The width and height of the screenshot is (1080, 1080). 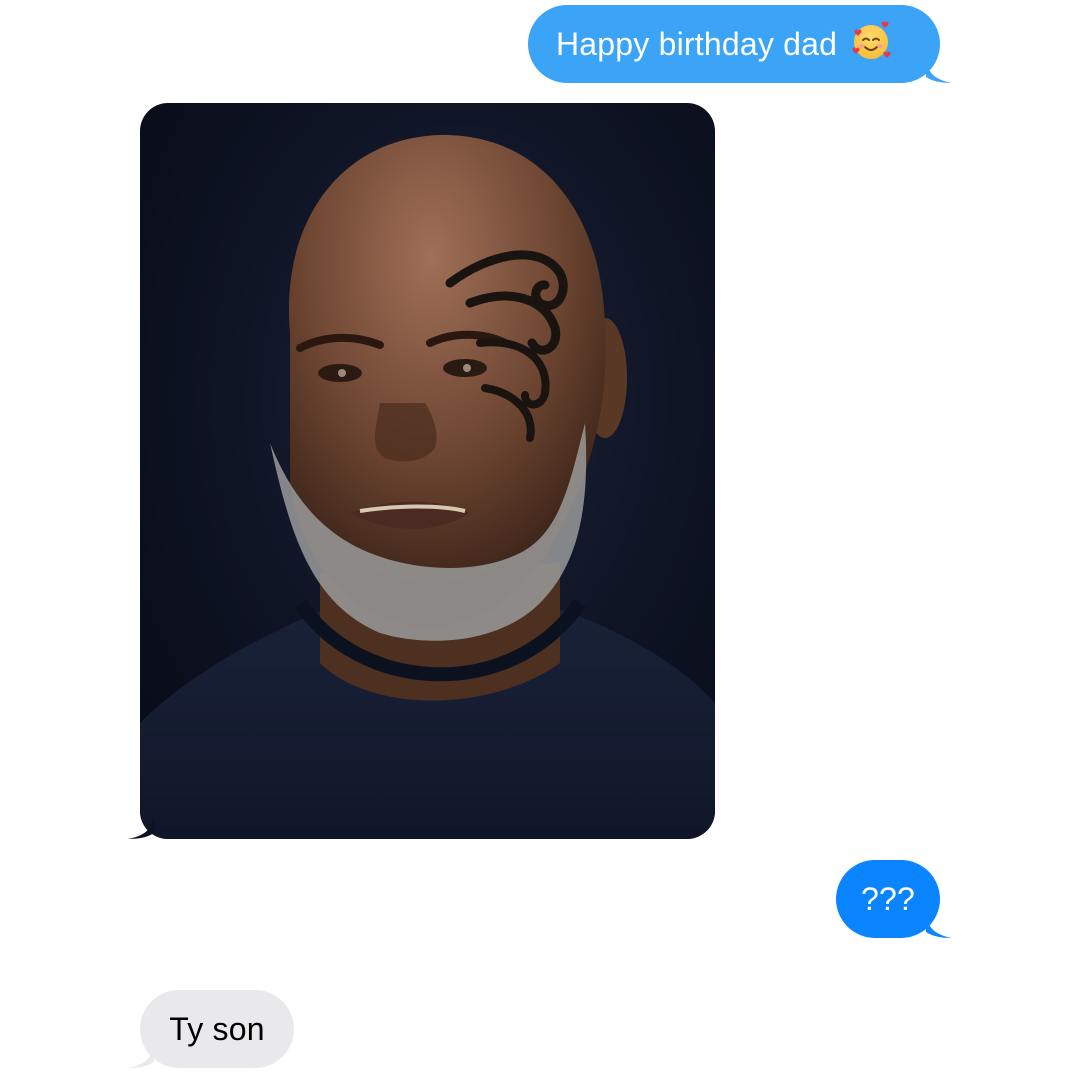 What do you see at coordinates (697, 44) in the screenshot?
I see `message-text: Happy birthday dad` at bounding box center [697, 44].